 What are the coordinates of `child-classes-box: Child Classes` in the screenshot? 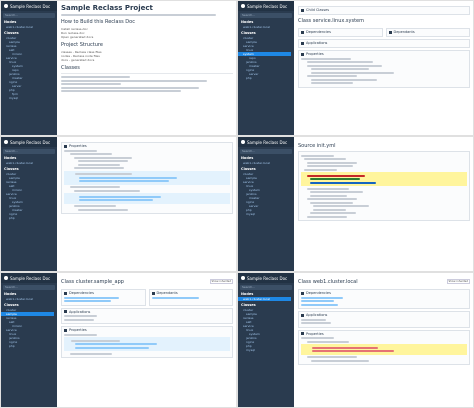 It's located at (384, 10).